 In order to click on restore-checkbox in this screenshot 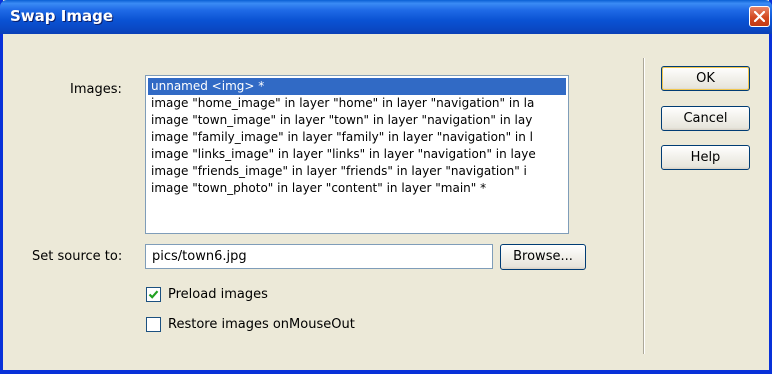, I will do `click(153, 324)`.